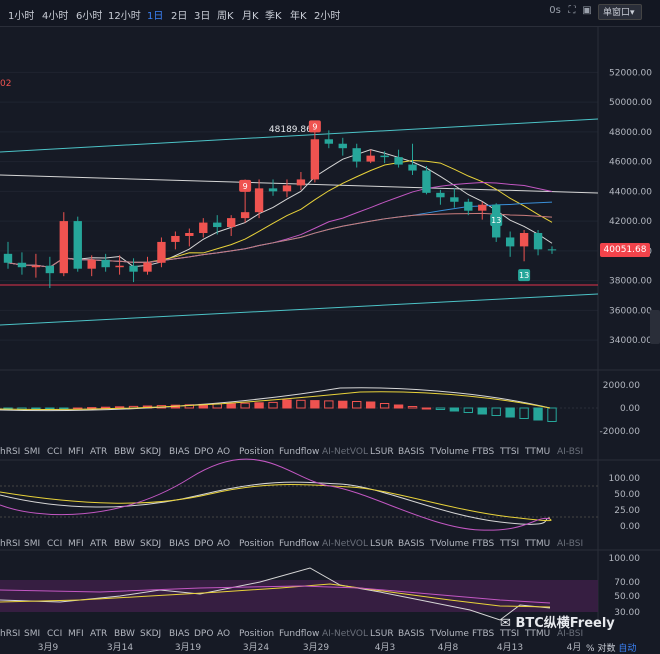  I want to click on timeframe-6: 3日, so click(202, 14).